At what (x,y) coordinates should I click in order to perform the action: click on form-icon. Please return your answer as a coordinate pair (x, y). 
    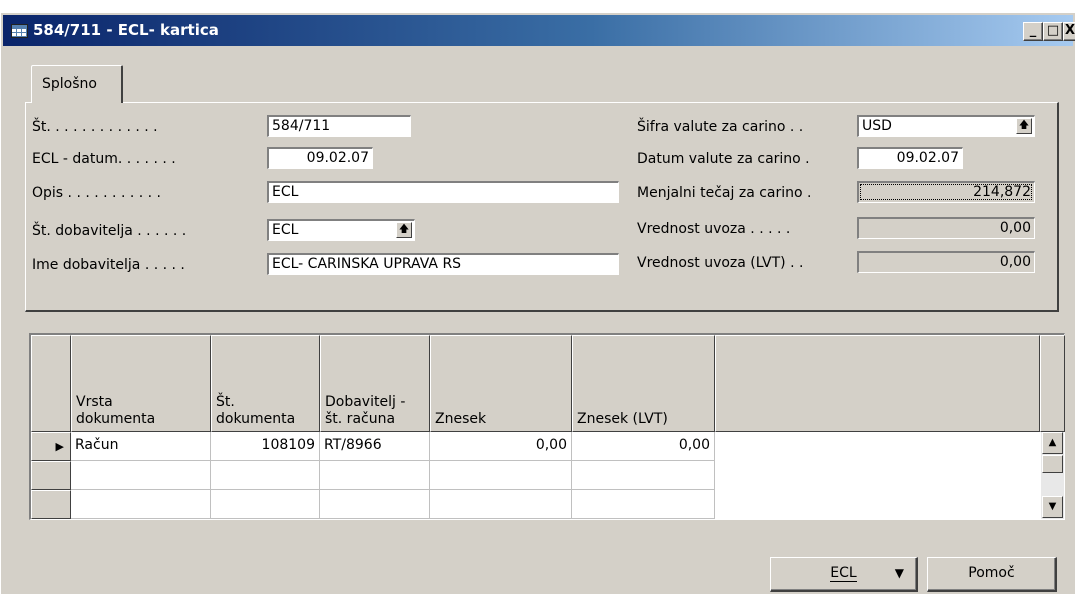
    Looking at the image, I should click on (19, 31).